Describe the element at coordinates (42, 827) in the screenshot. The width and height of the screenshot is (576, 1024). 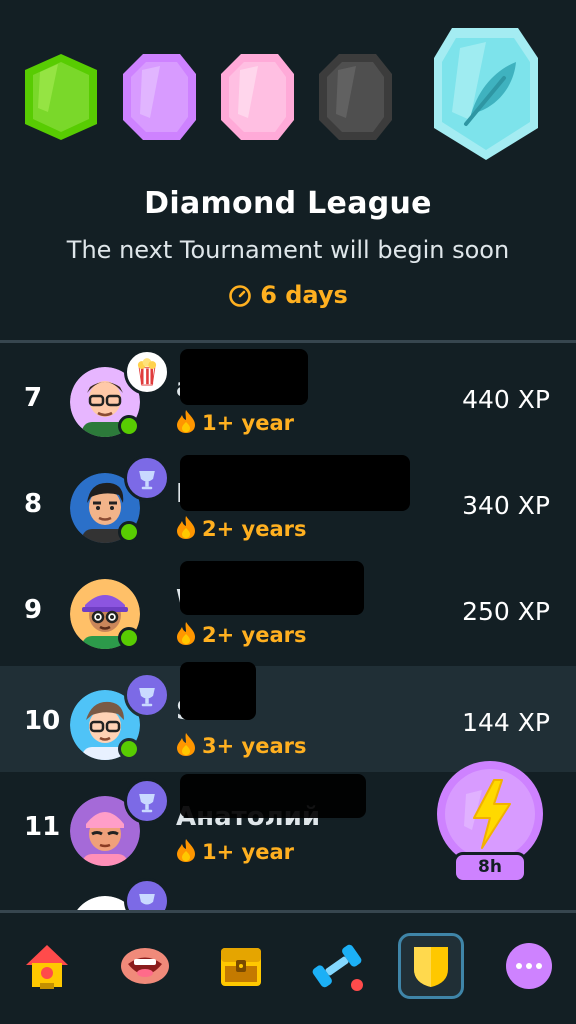
I see `rank: 11` at that location.